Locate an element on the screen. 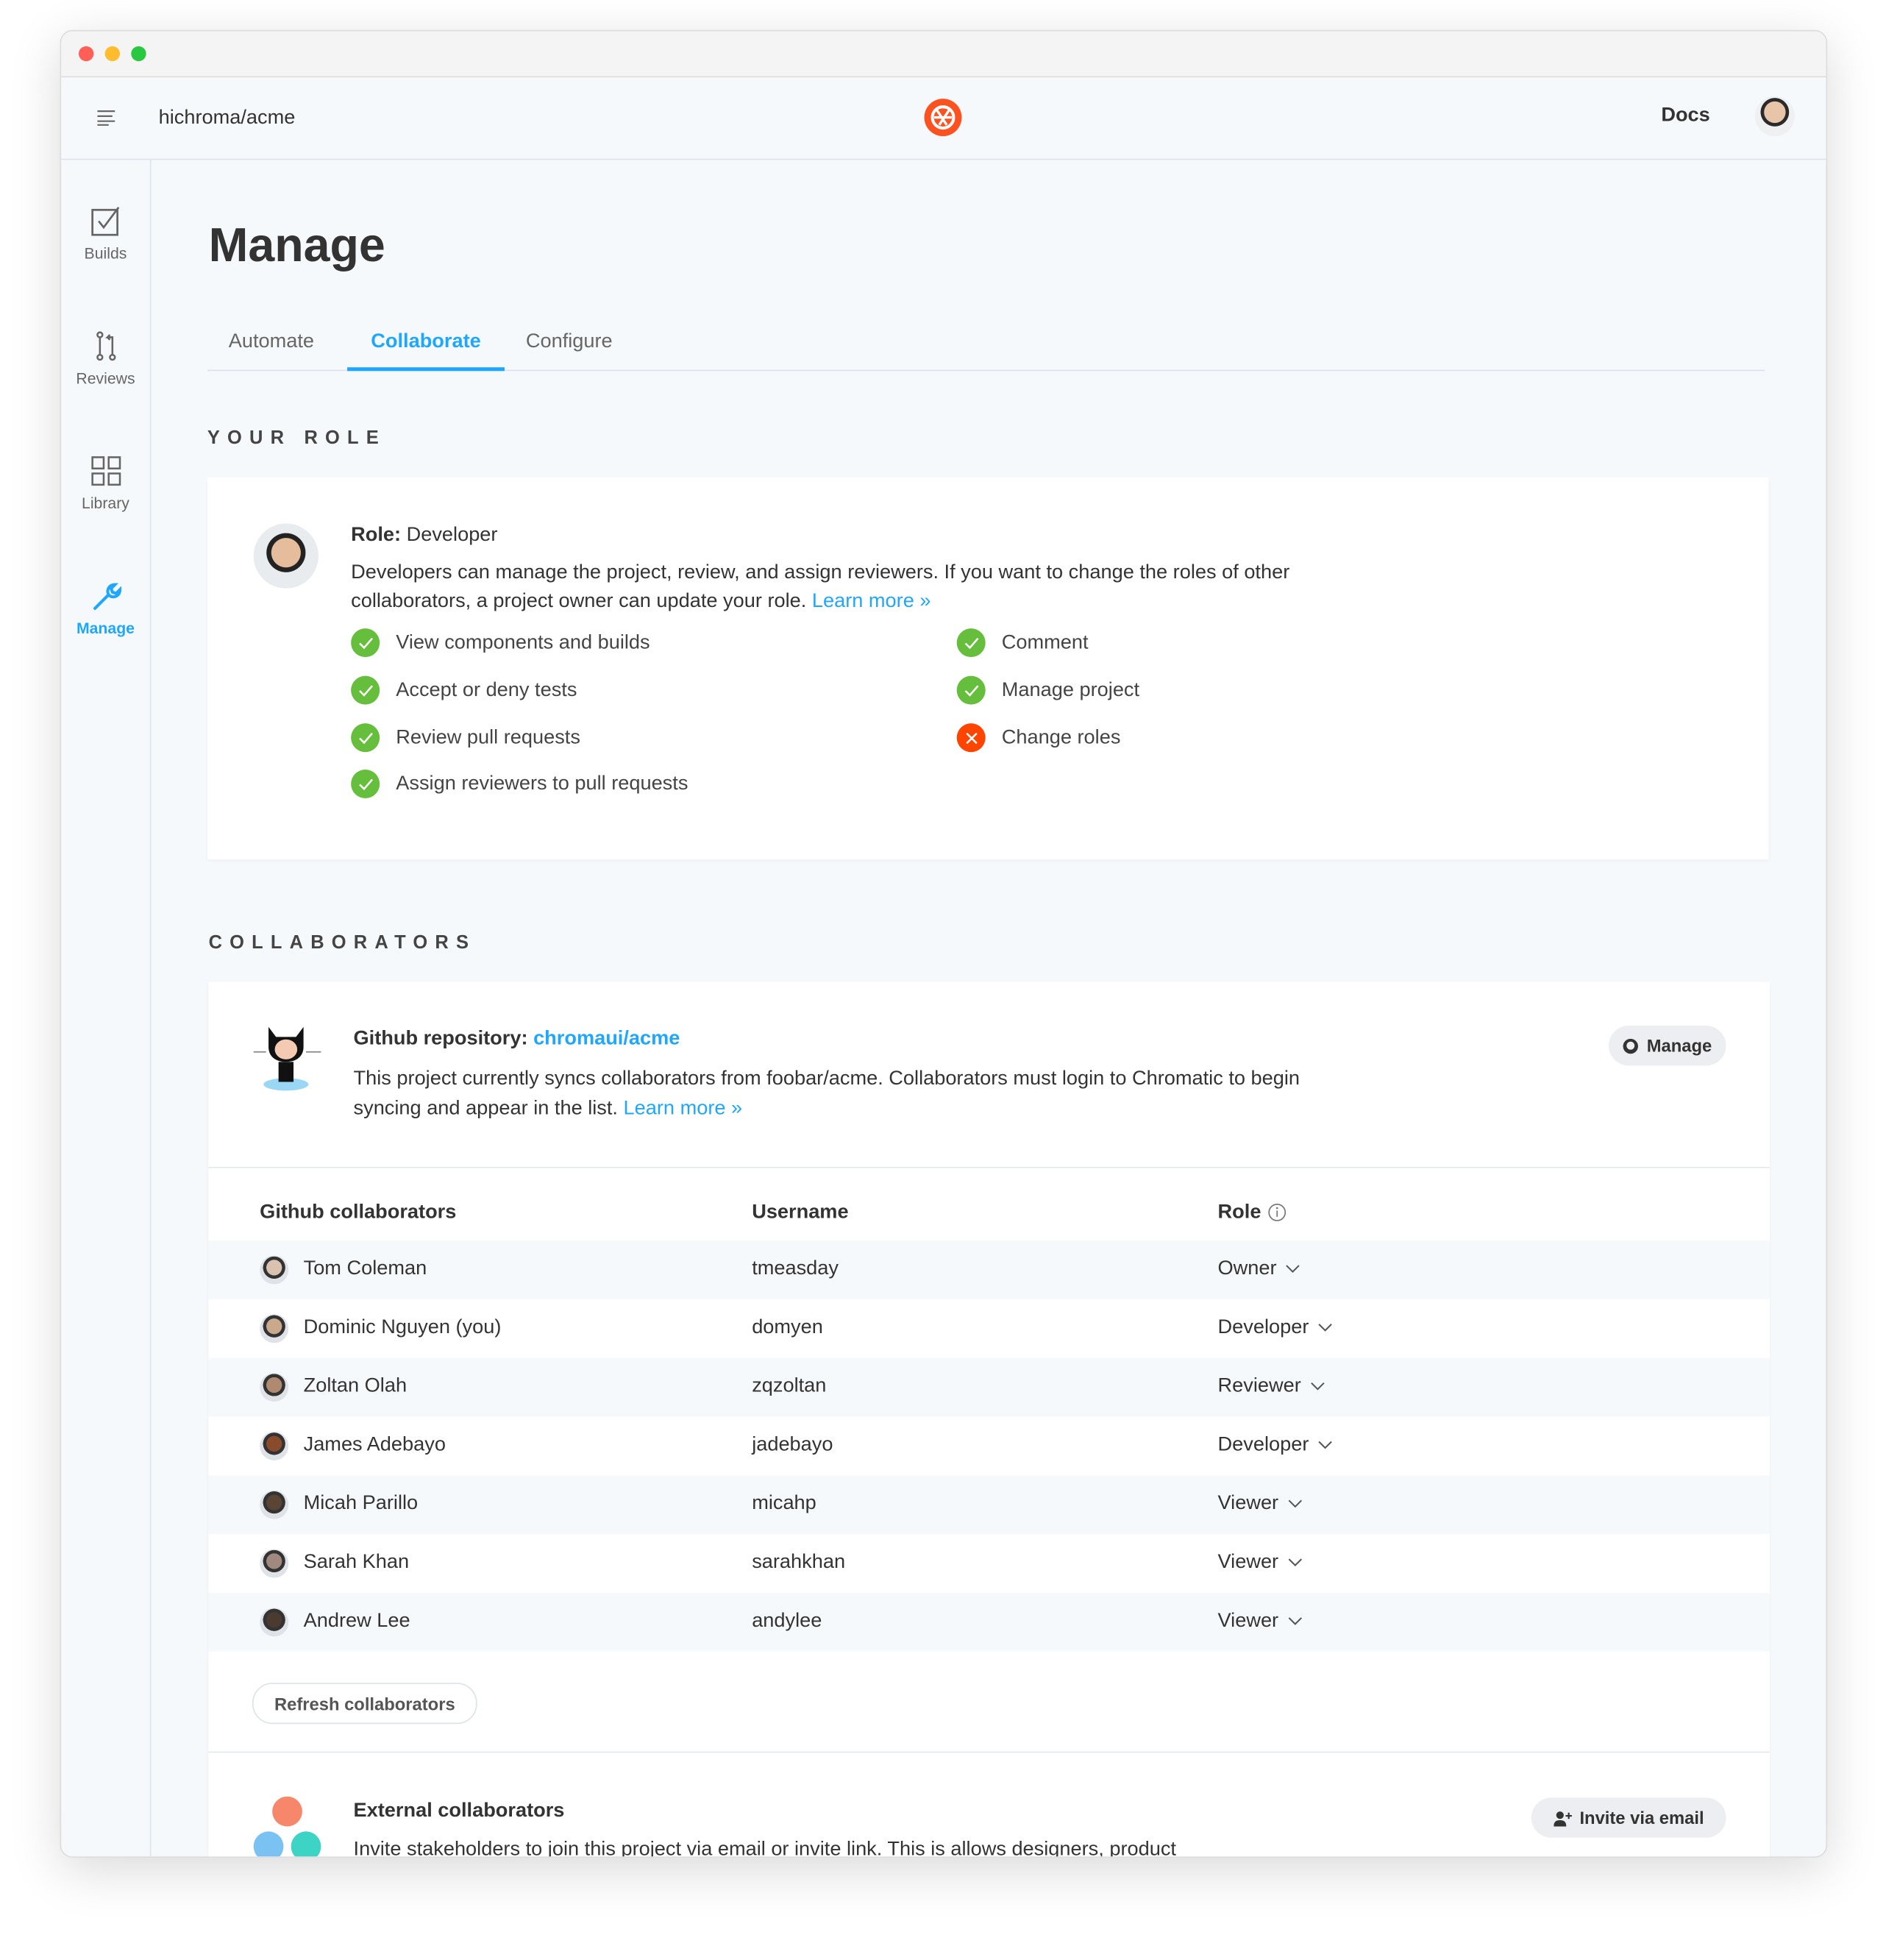 This screenshot has width=1886, height=1960. invite-button-label: Invite via email is located at coordinates (1641, 1818).